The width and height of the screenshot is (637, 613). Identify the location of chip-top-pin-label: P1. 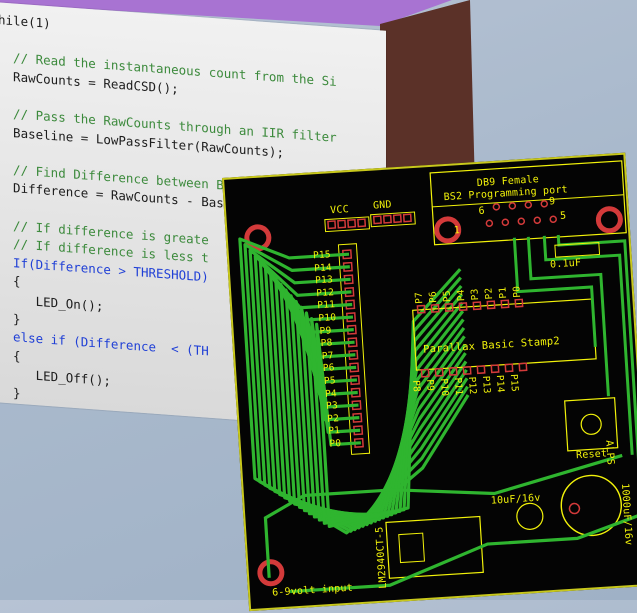
(503, 292).